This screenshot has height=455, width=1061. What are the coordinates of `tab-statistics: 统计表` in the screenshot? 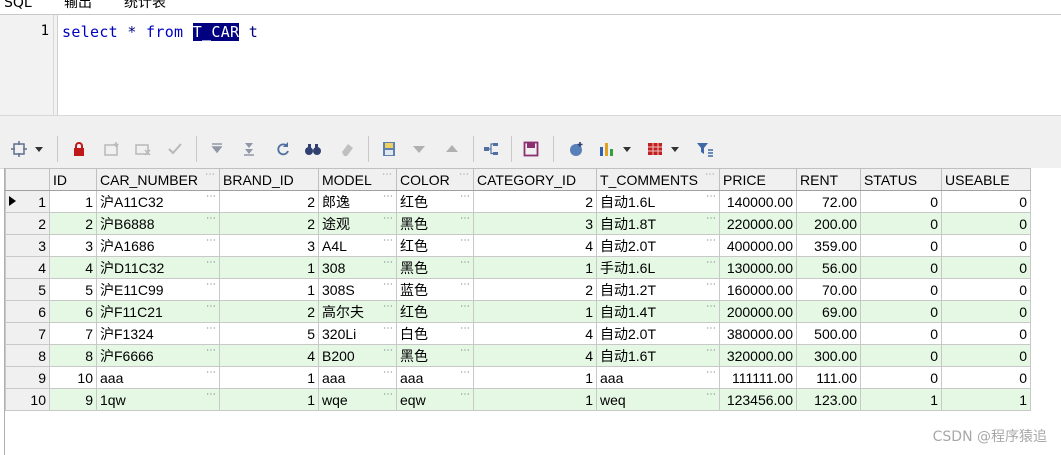 It's located at (145, 6).